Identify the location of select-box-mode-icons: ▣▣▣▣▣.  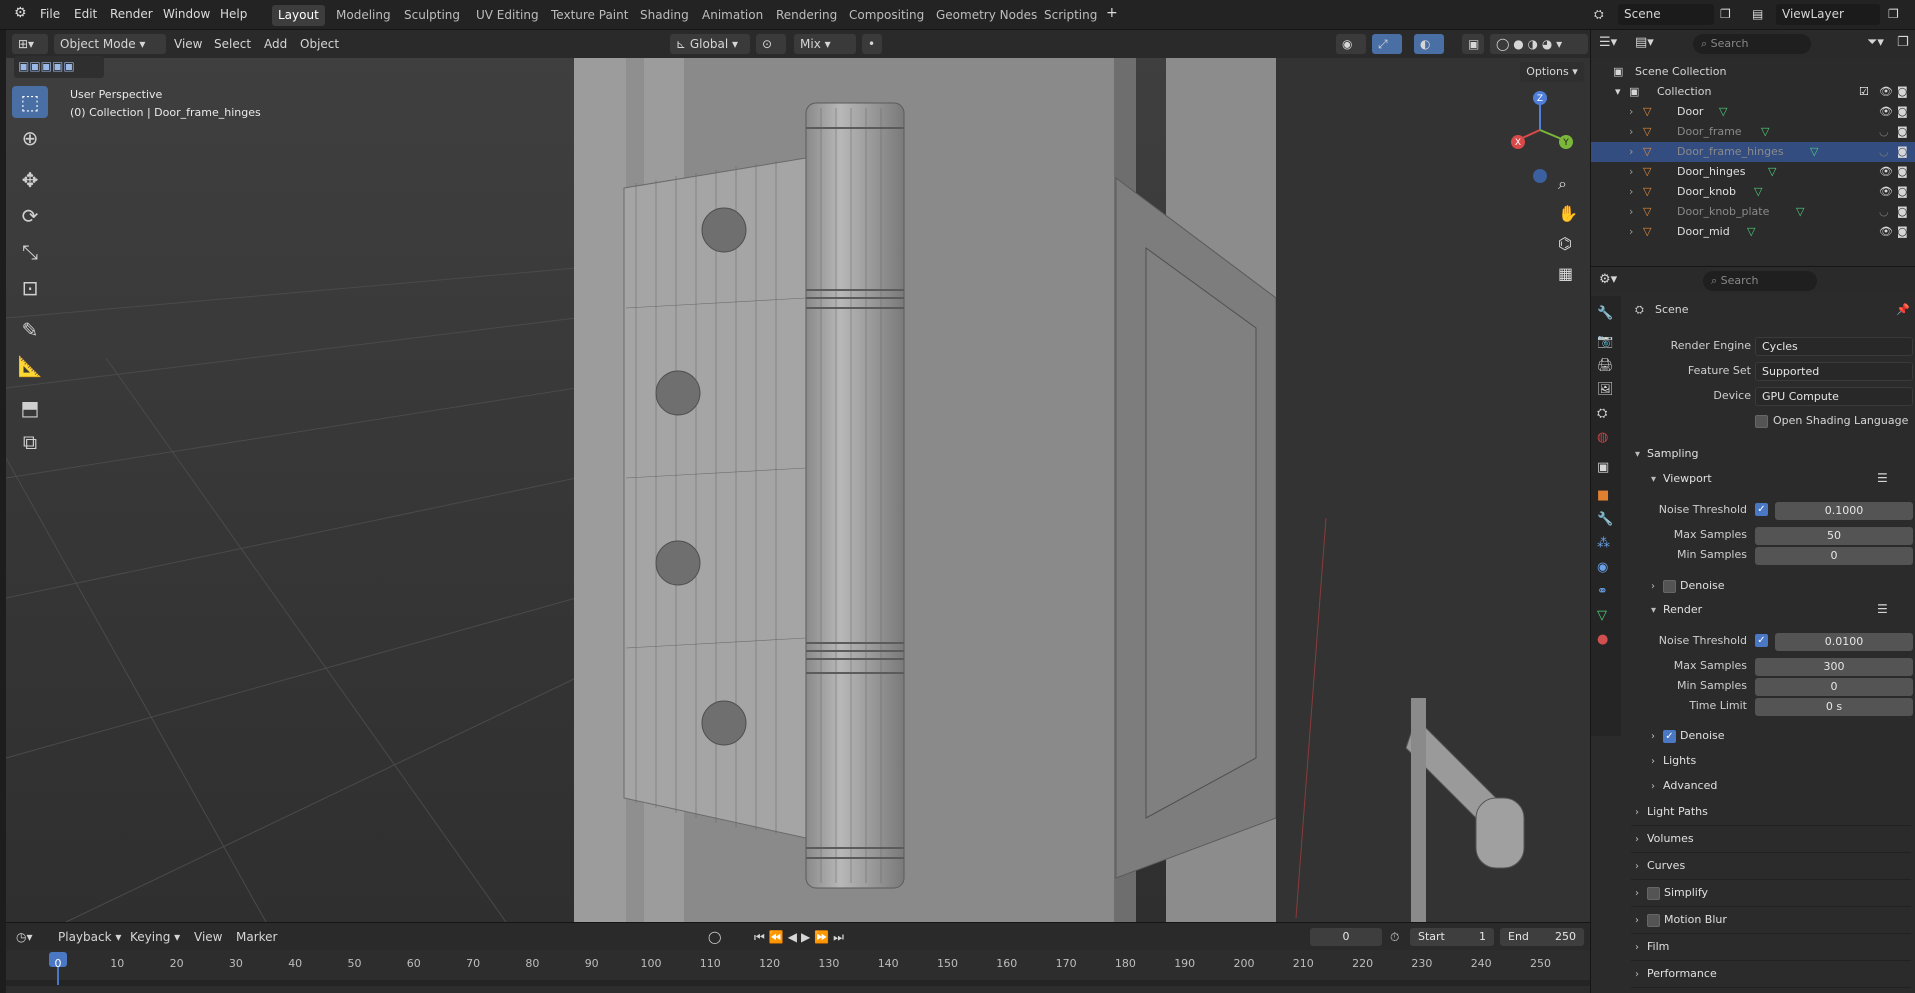
(46, 66).